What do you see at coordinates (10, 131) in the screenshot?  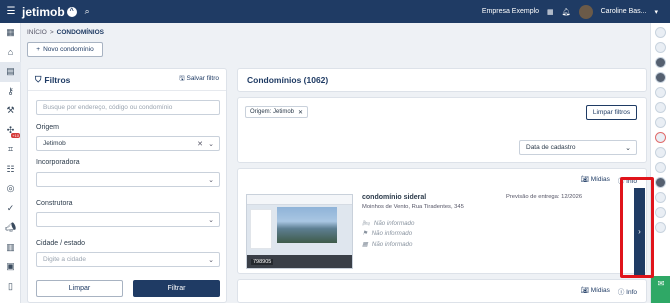 I see `network-icon: ✣ +10` at bounding box center [10, 131].